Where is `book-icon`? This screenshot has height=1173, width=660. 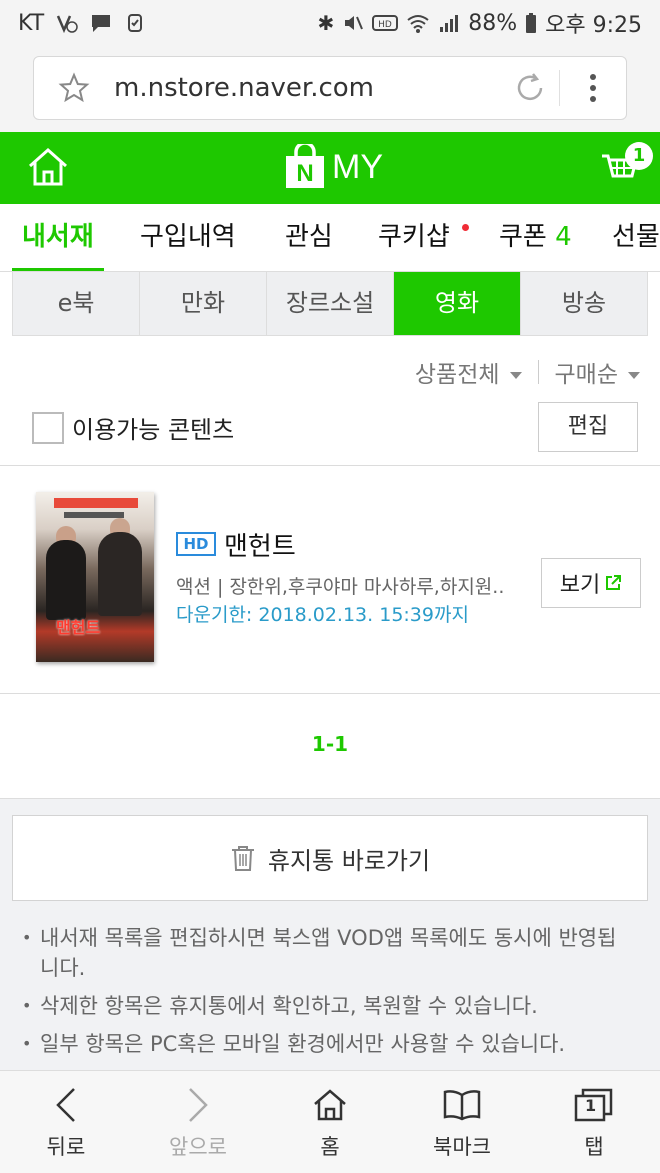 book-icon is located at coordinates (462, 1105).